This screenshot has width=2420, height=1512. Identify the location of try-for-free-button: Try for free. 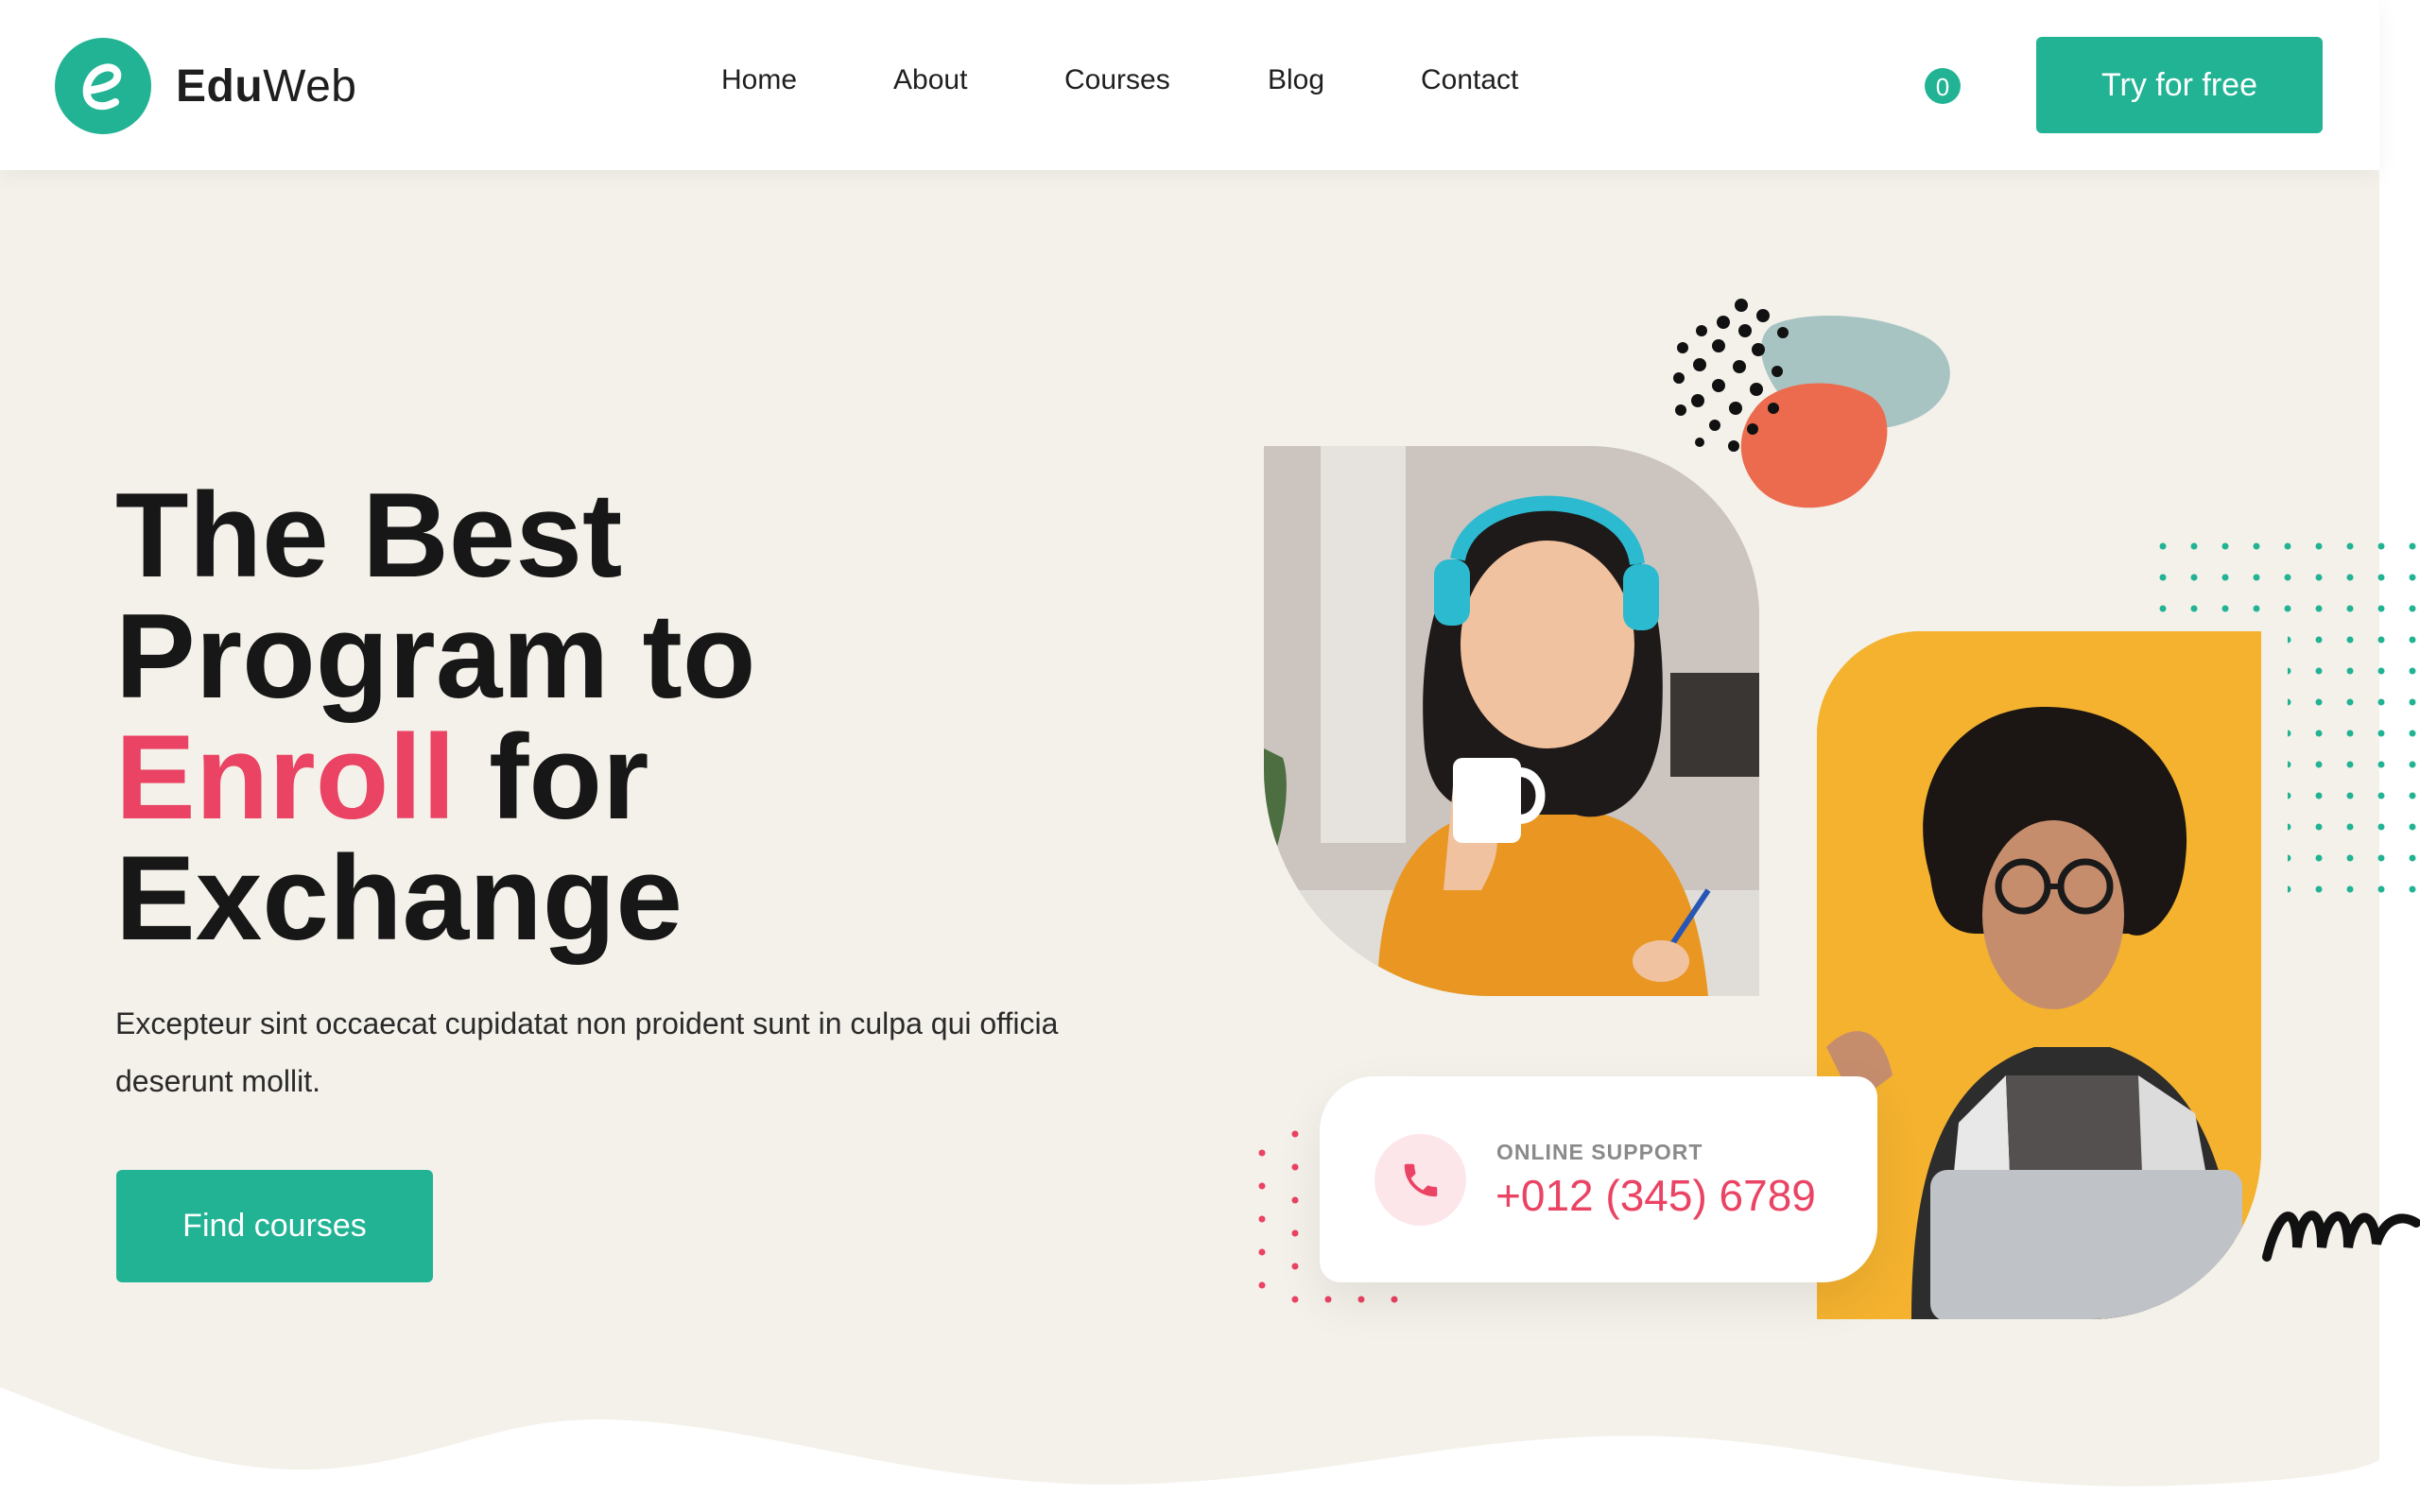
(2179, 85).